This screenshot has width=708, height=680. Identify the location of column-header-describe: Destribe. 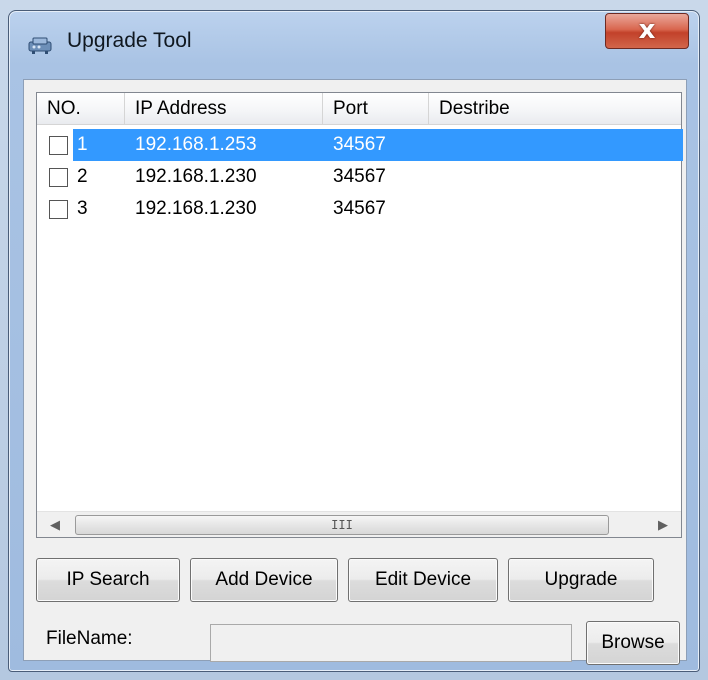
(556, 109).